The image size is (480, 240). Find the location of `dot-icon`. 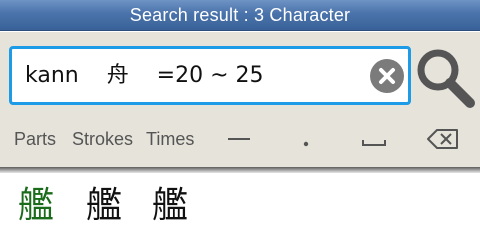

dot-icon is located at coordinates (306, 144).